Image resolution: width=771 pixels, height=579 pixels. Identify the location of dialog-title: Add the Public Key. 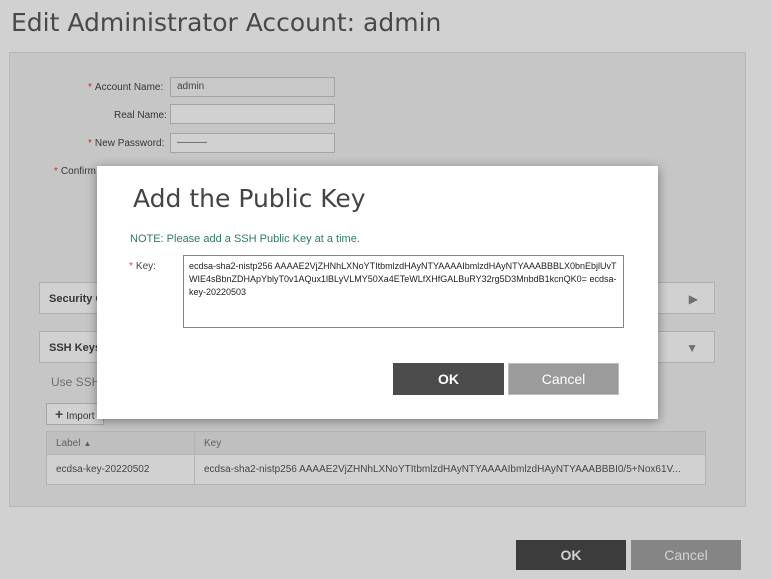
(249, 198).